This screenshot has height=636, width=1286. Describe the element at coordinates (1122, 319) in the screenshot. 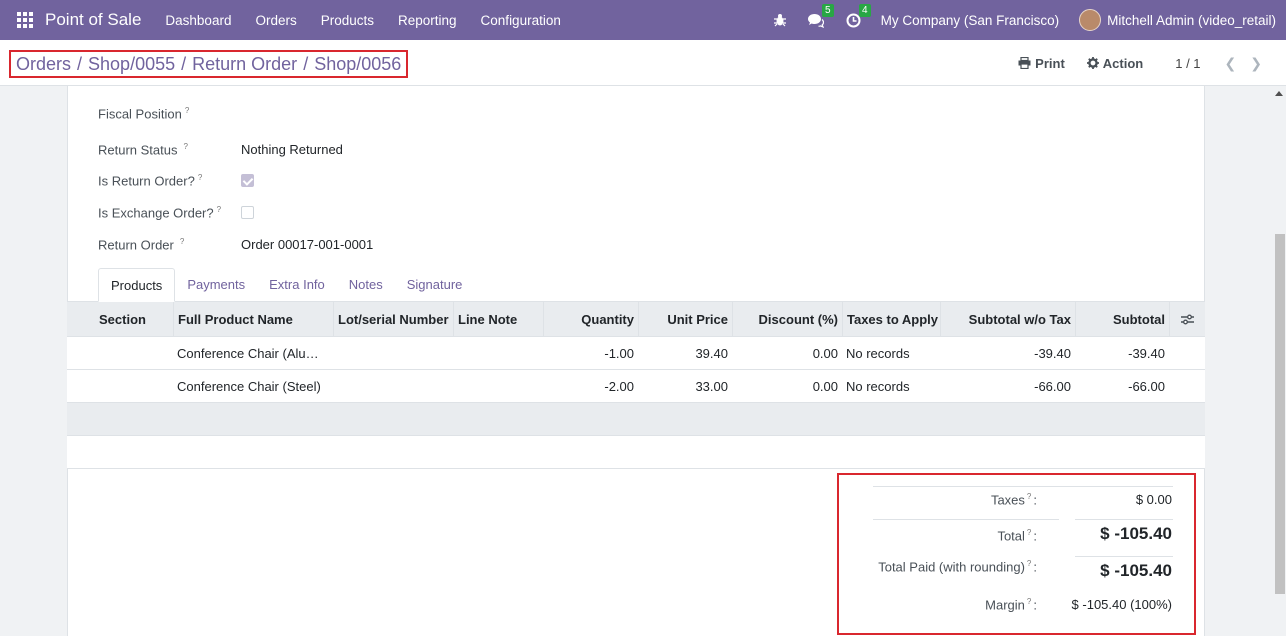

I see `header-subtotal: Subtotal` at that location.